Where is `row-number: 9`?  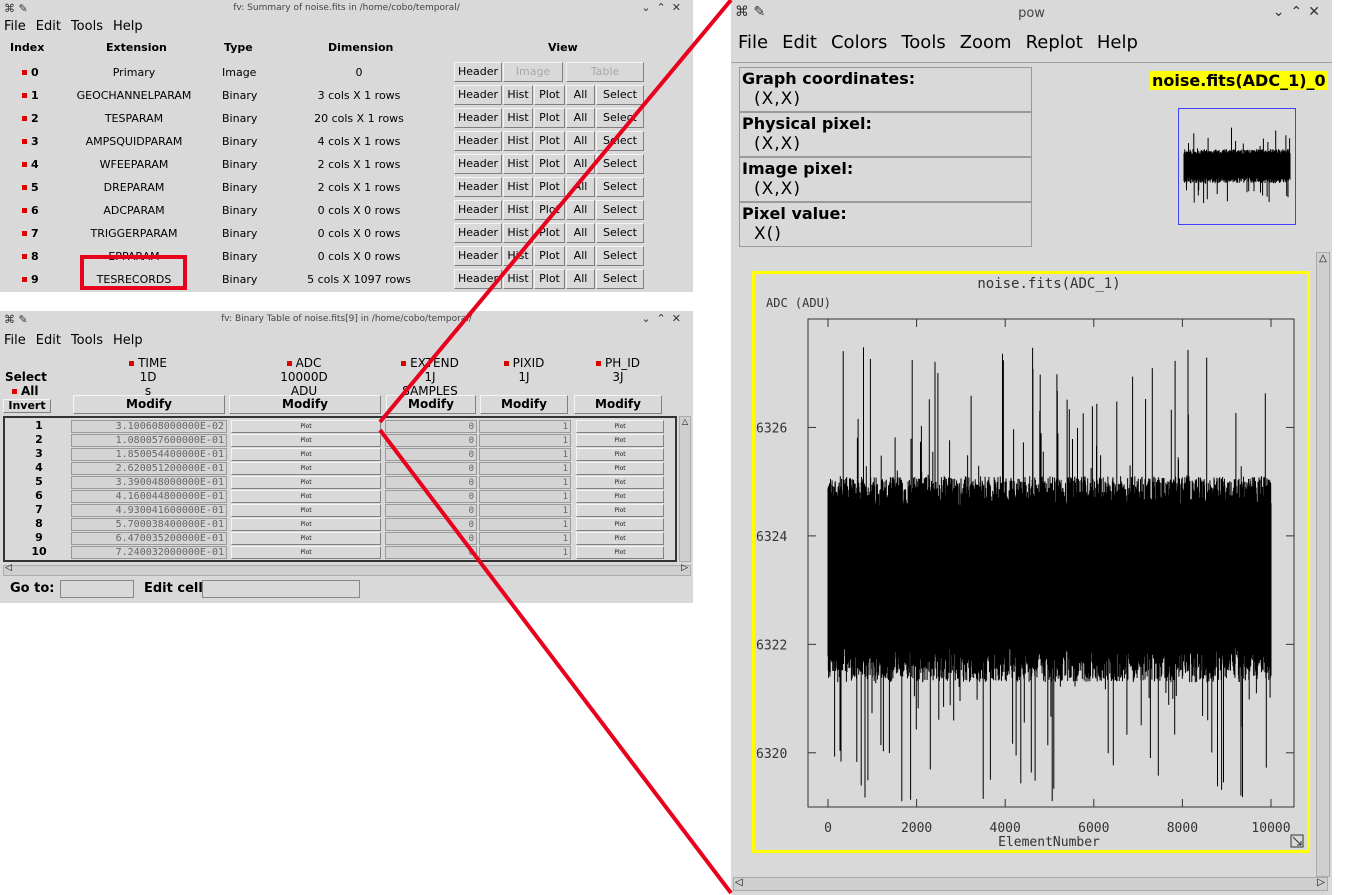
row-number: 9 is located at coordinates (39, 538).